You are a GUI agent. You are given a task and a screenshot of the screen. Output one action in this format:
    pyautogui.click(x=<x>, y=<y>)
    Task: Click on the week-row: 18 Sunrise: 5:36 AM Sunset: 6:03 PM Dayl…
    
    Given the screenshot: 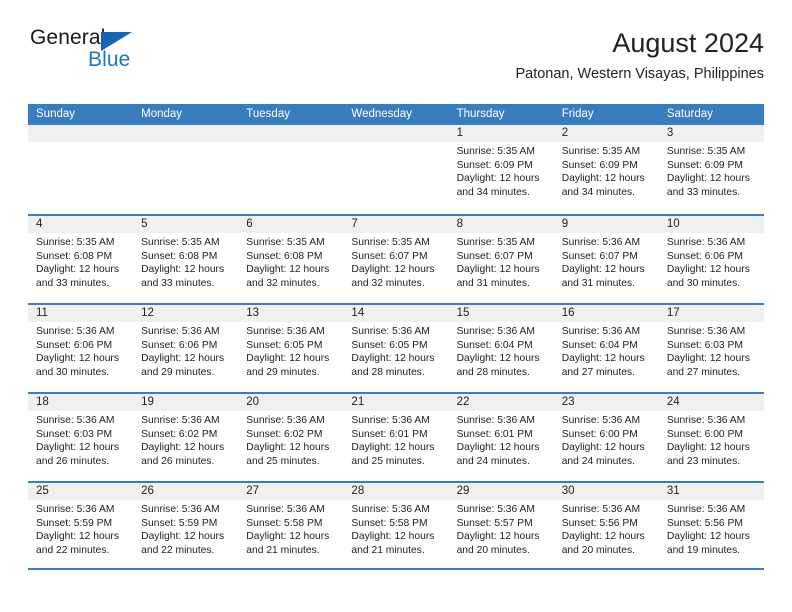 What is the action you would take?
    pyautogui.click(x=396, y=436)
    